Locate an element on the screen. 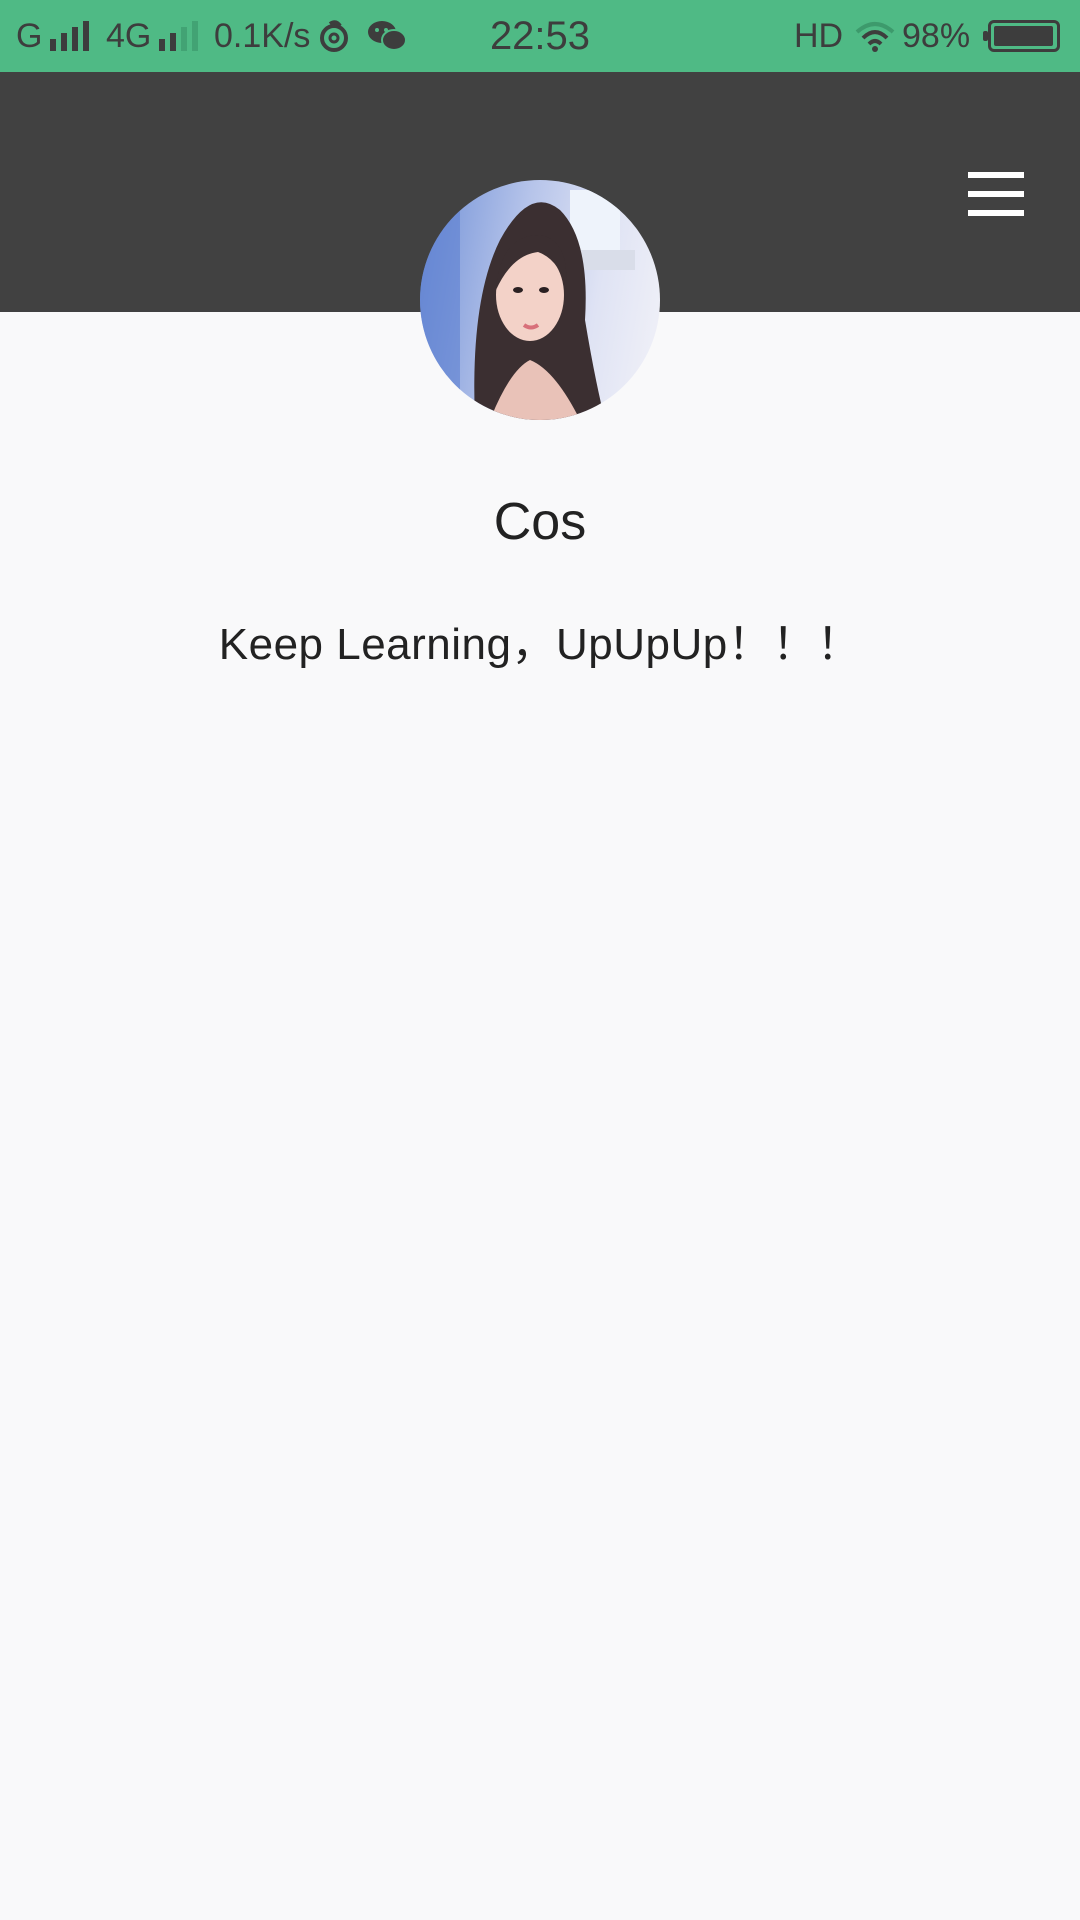  hd-indicator: HD is located at coordinates (844, 36).